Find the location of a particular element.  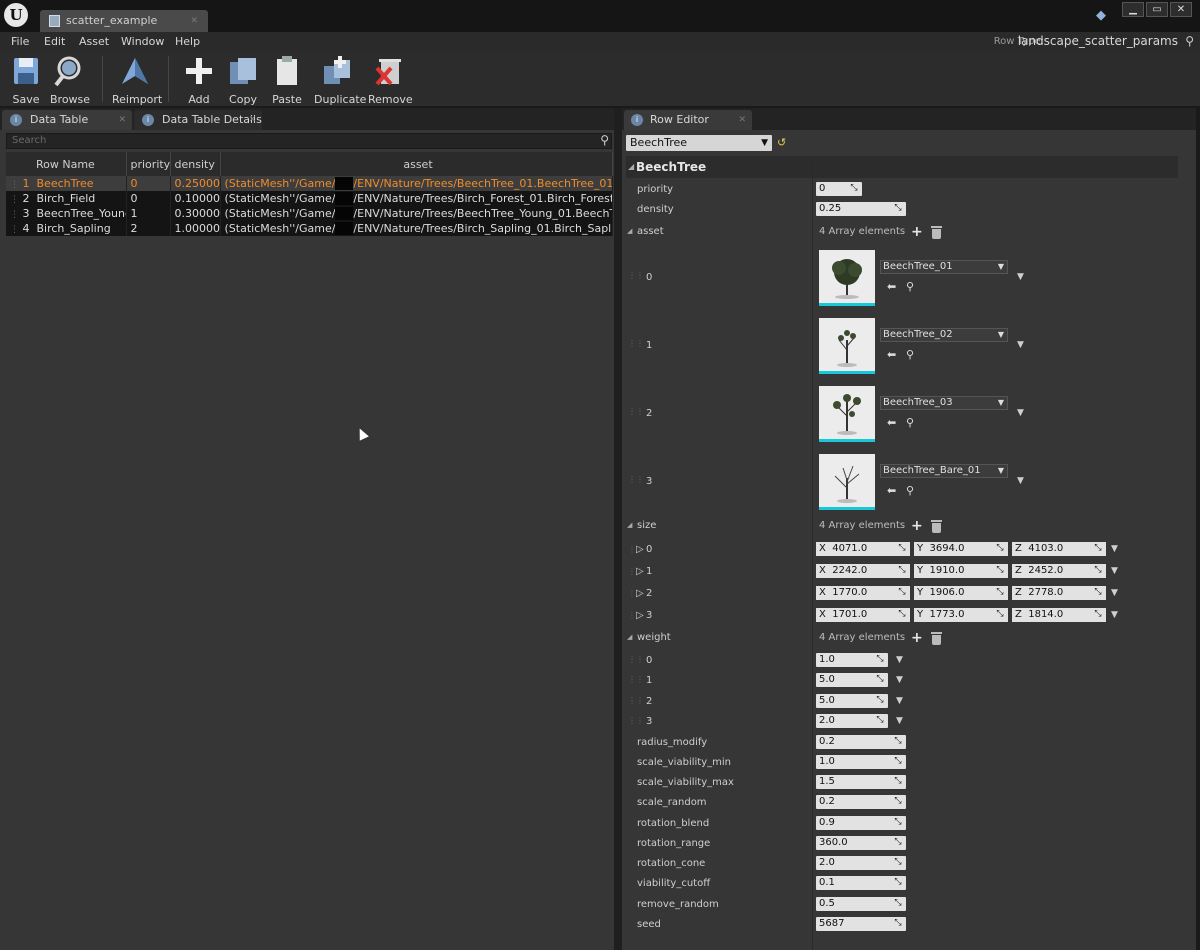

column-header-asset: asset is located at coordinates (416, 164).